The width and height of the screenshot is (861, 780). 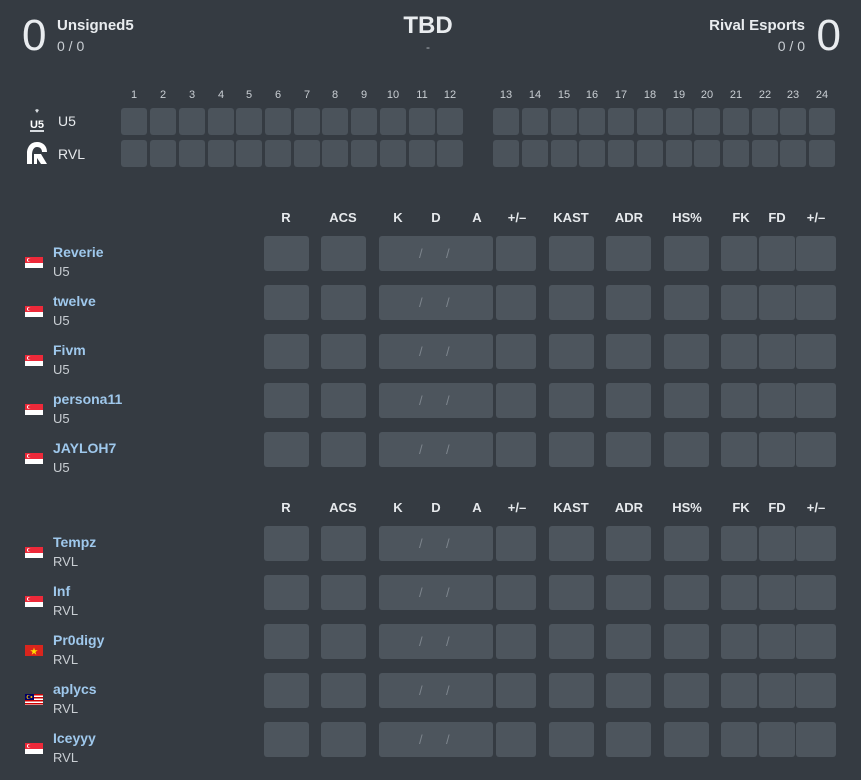 What do you see at coordinates (78, 252) in the screenshot?
I see `player-name-link: Reverie` at bounding box center [78, 252].